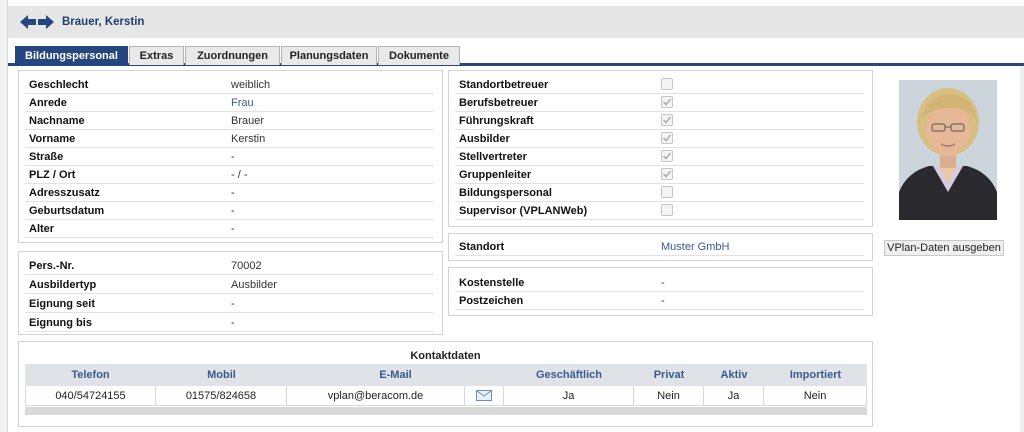 This screenshot has height=432, width=1024. I want to click on field-row: Geburtsdatum -, so click(229, 211).